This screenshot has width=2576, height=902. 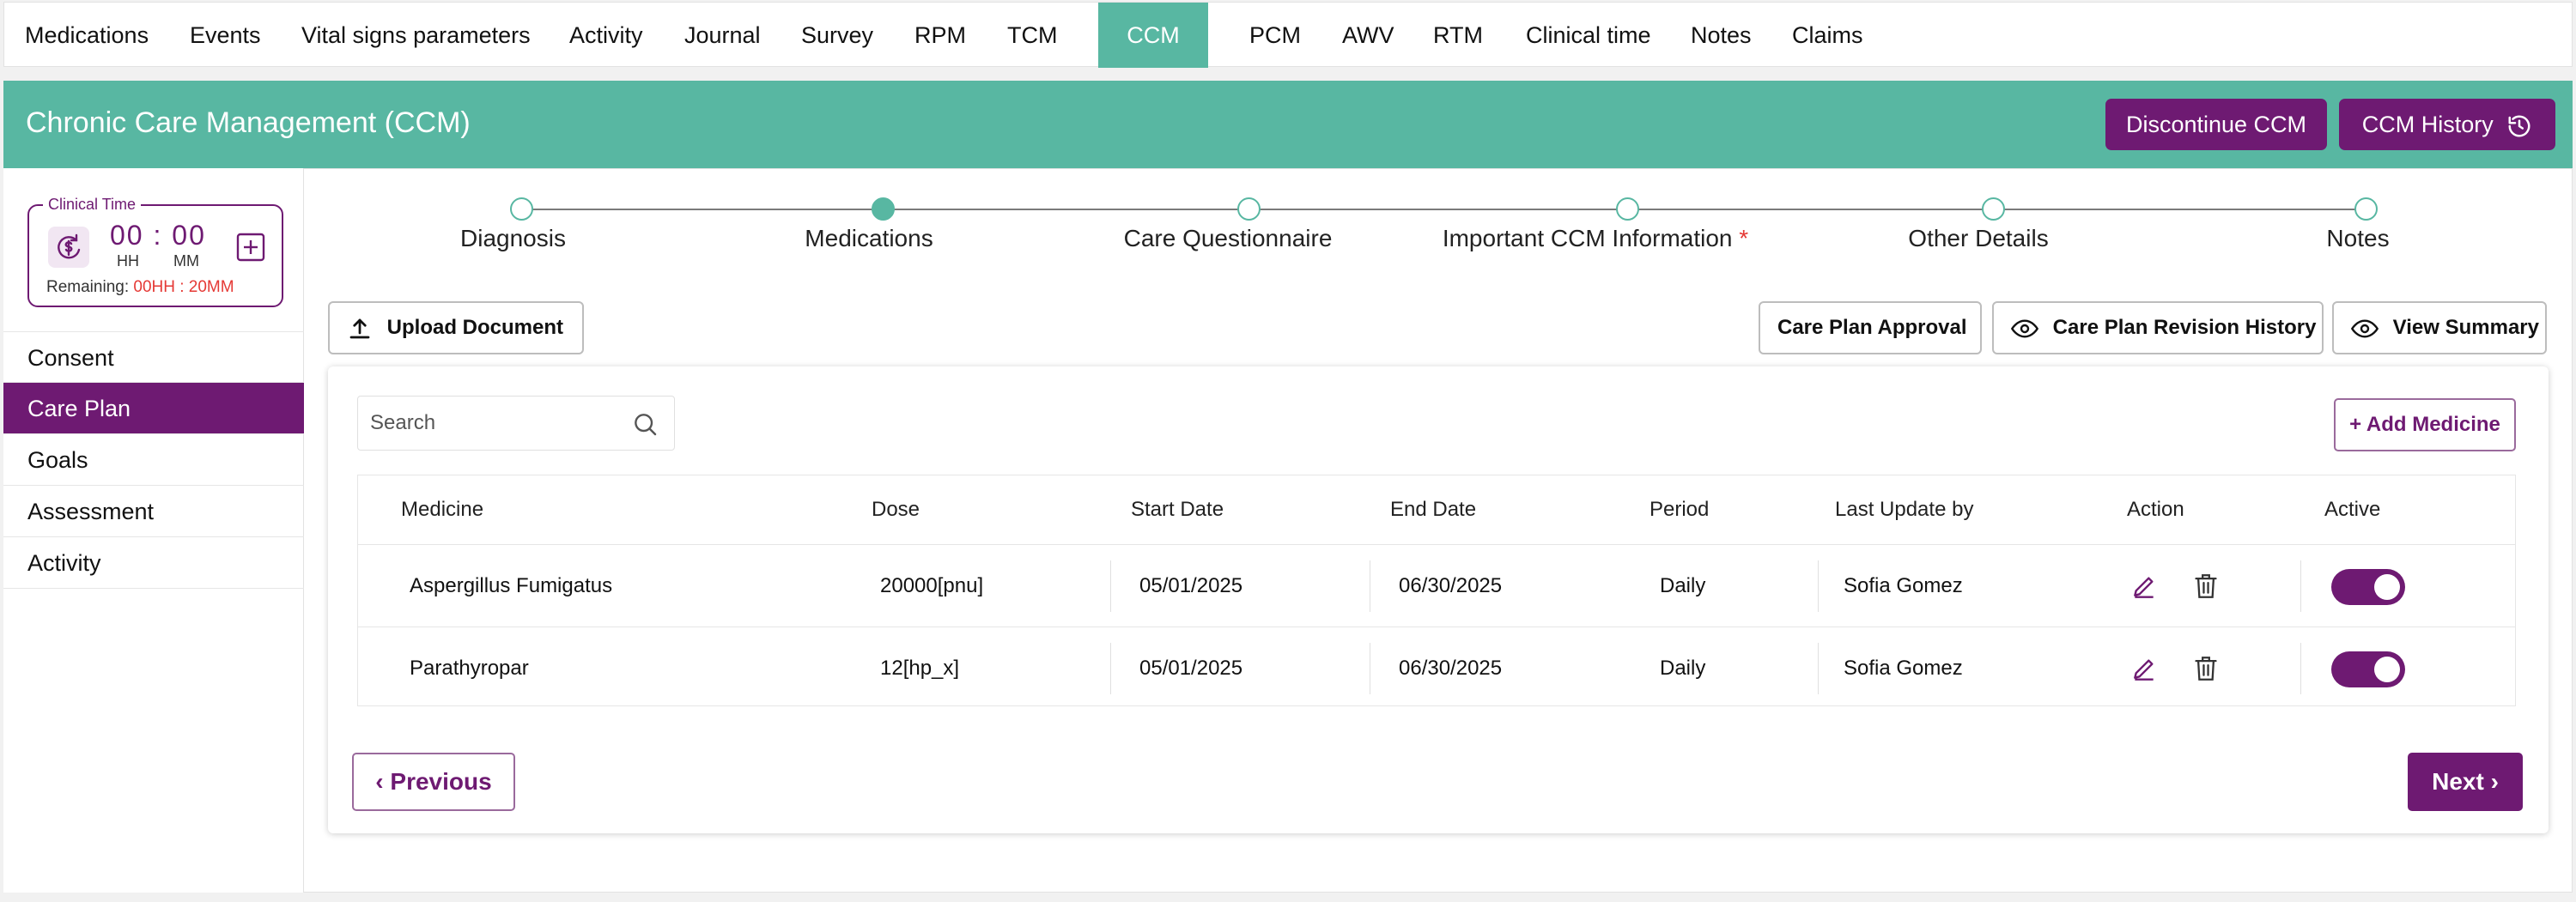 I want to click on sidebar-item-consent: Consent, so click(x=153, y=357).